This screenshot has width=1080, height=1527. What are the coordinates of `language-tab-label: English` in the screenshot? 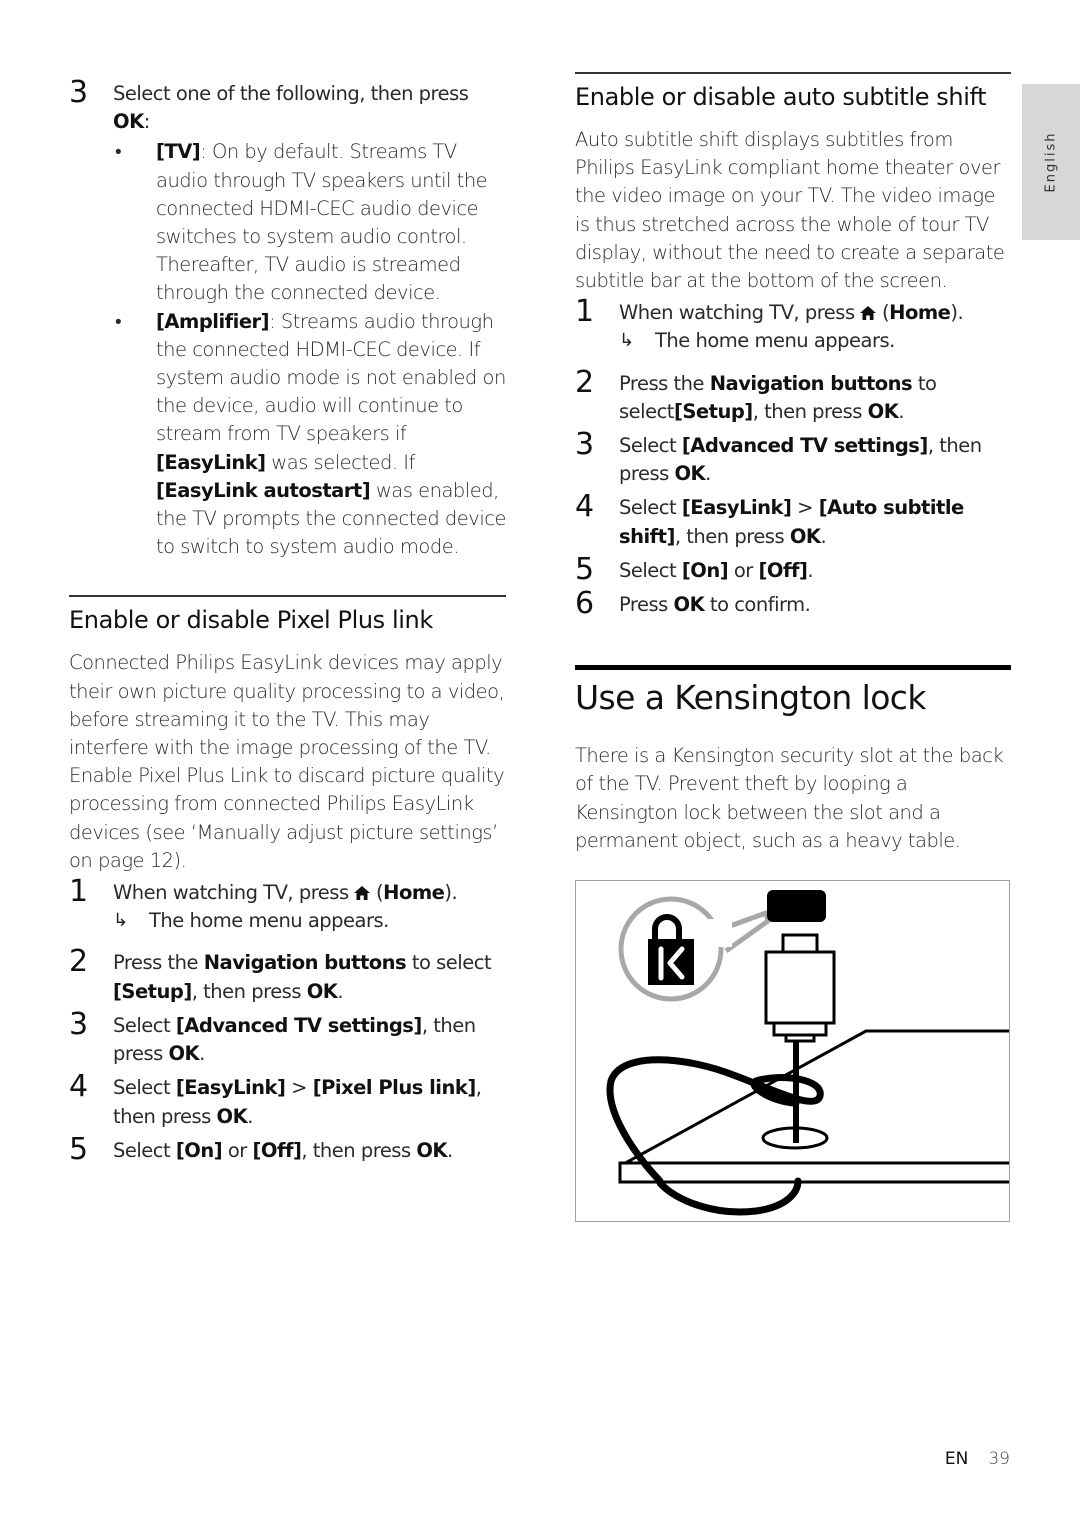 It's located at (1051, 162).